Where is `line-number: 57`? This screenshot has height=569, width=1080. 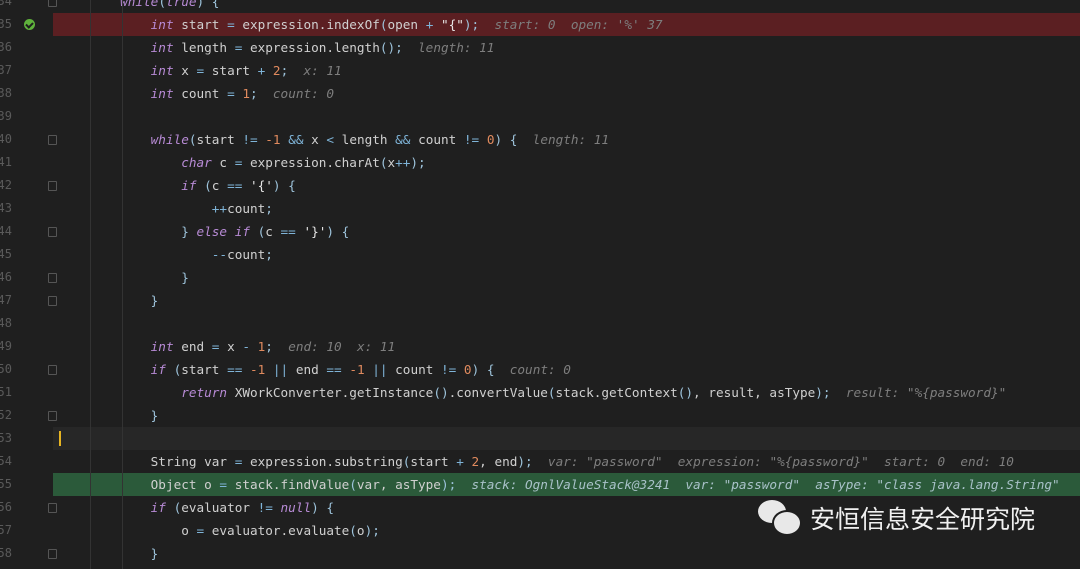 line-number: 57 is located at coordinates (6, 530).